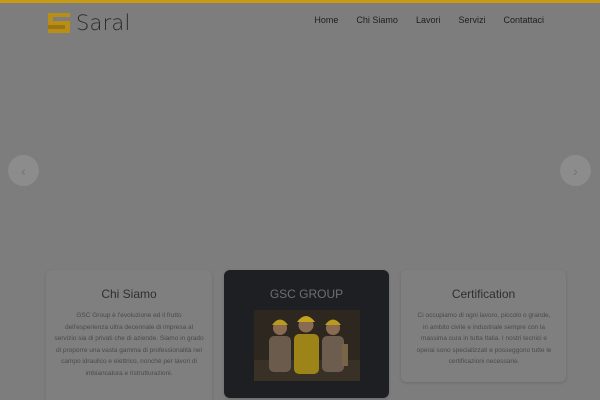 The width and height of the screenshot is (600, 400). What do you see at coordinates (377, 20) in the screenshot?
I see `nav-chi-siamo: Chi Siamo` at bounding box center [377, 20].